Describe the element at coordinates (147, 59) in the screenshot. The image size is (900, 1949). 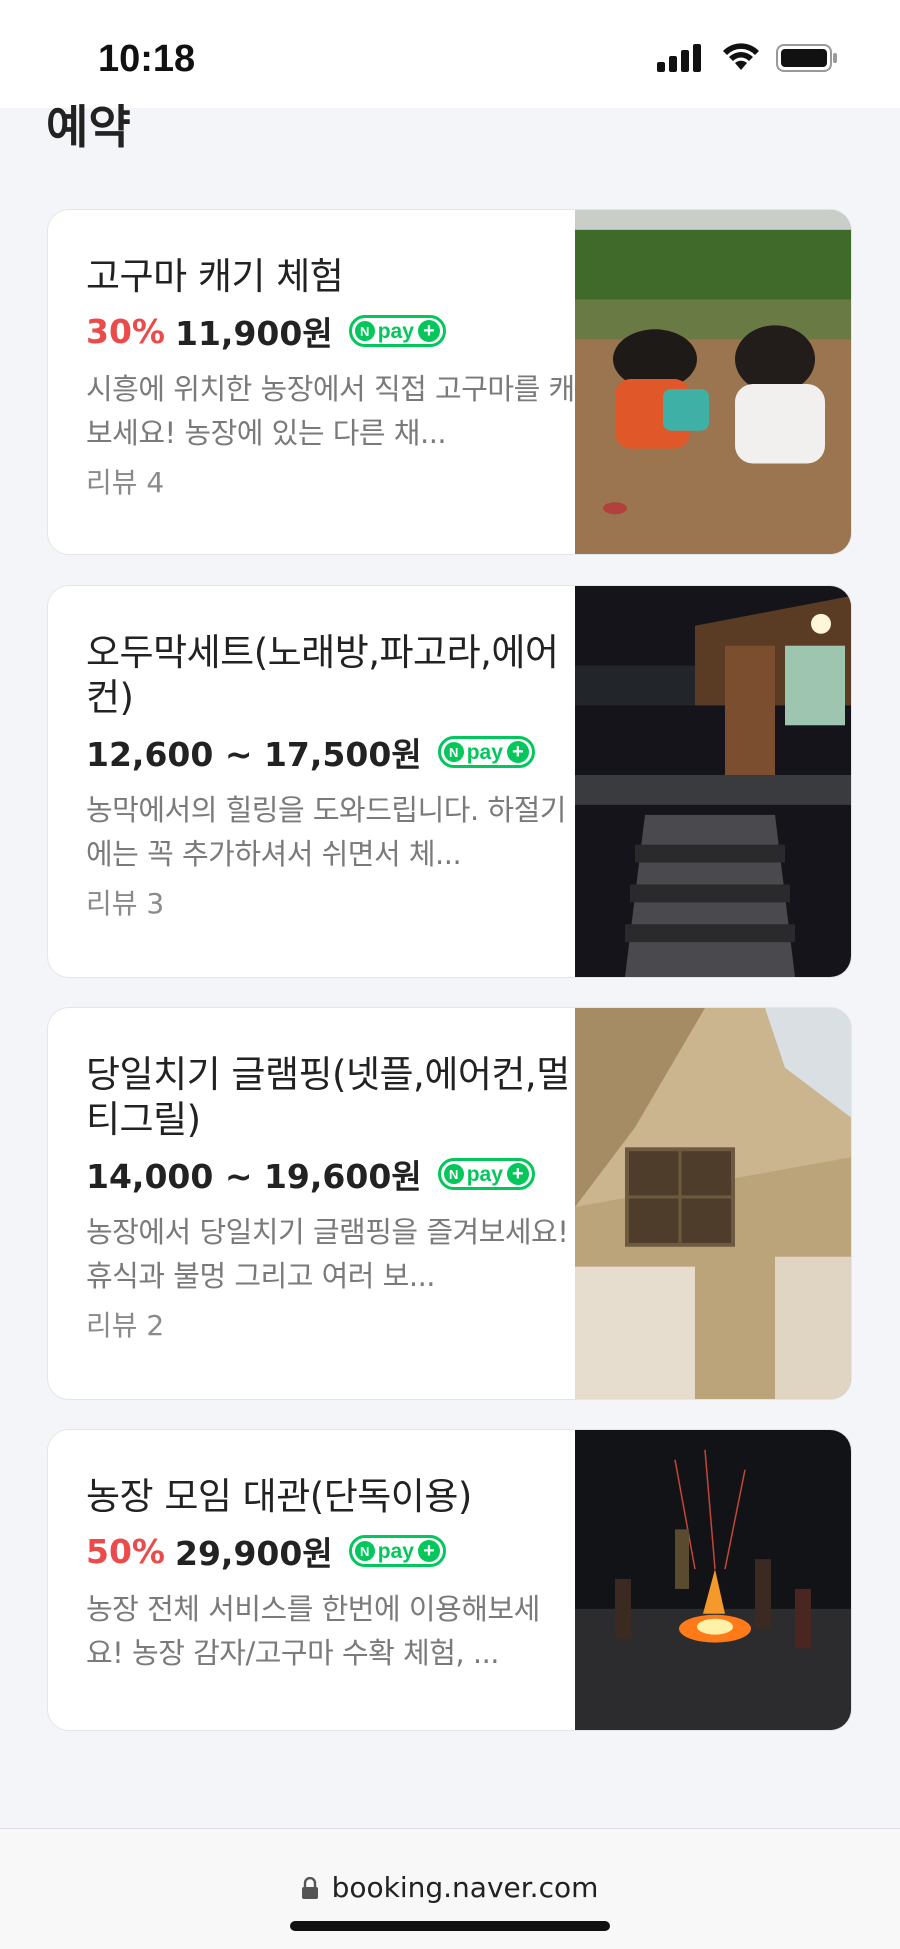
I see `status-time: 10:18` at that location.